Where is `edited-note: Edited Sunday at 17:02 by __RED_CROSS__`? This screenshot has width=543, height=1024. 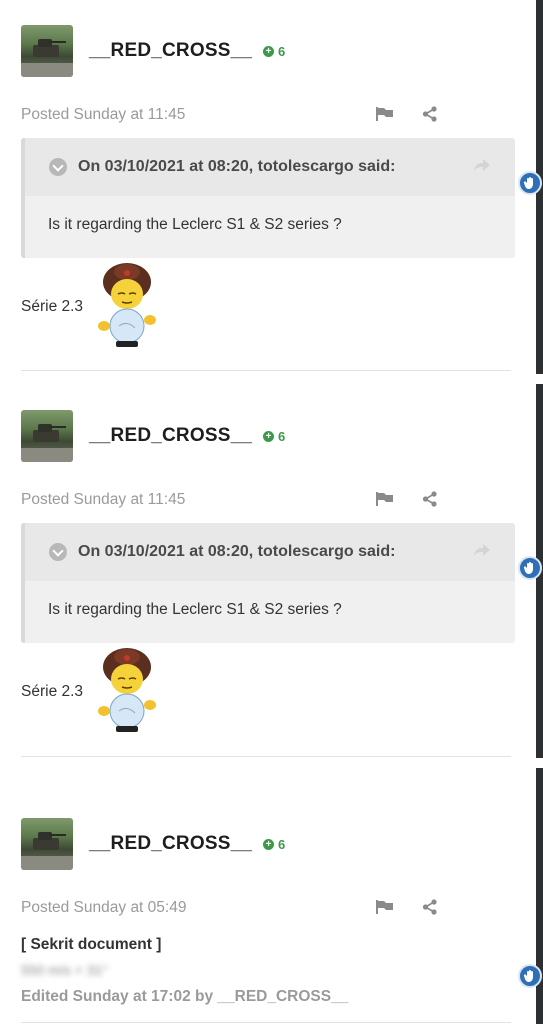
edited-note: Edited Sunday at 17:02 by __RED_CROSS__ is located at coordinates (185, 996).